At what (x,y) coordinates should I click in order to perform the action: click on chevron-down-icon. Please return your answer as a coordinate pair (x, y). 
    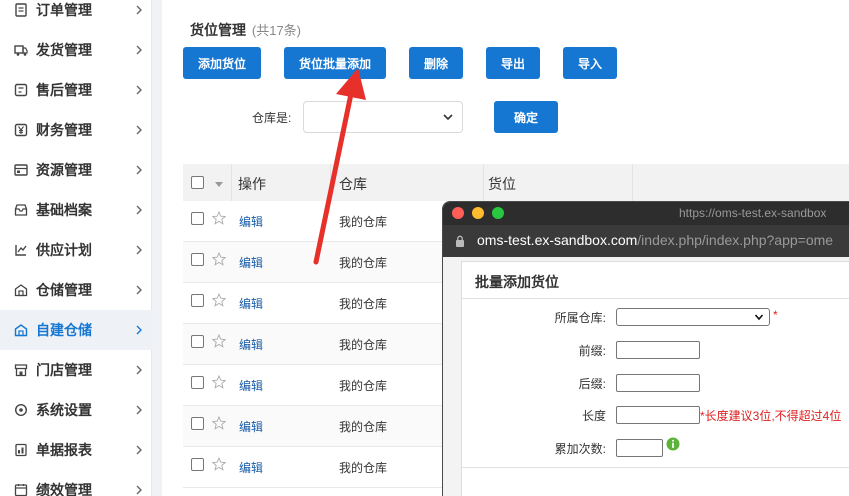
    Looking at the image, I should click on (759, 317).